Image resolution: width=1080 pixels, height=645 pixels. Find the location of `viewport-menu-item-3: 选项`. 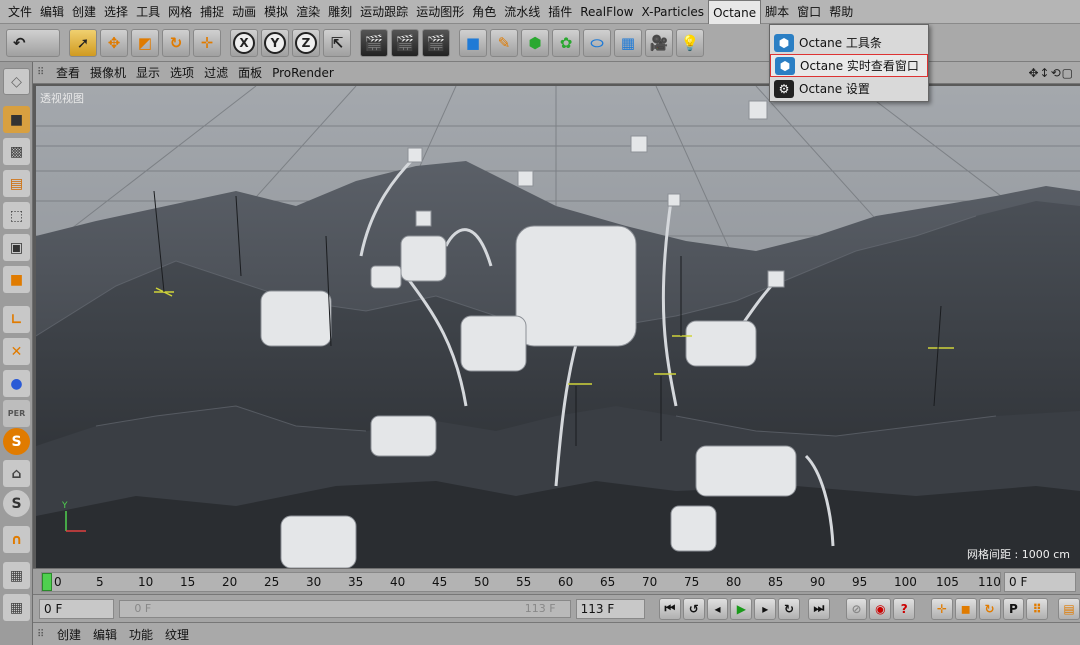

viewport-menu-item-3: 选项 is located at coordinates (182, 72).